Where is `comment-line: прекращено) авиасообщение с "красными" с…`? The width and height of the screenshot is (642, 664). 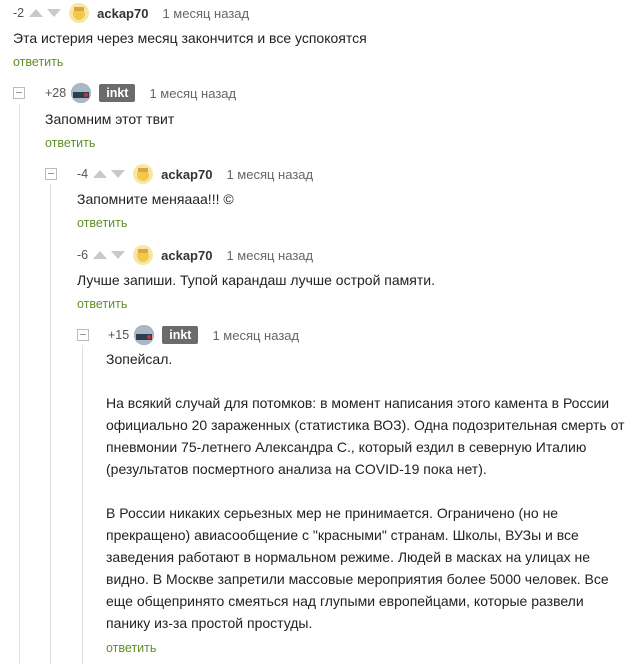
comment-line: прекращено) авиасообщение с "красными" с… is located at coordinates (342, 535).